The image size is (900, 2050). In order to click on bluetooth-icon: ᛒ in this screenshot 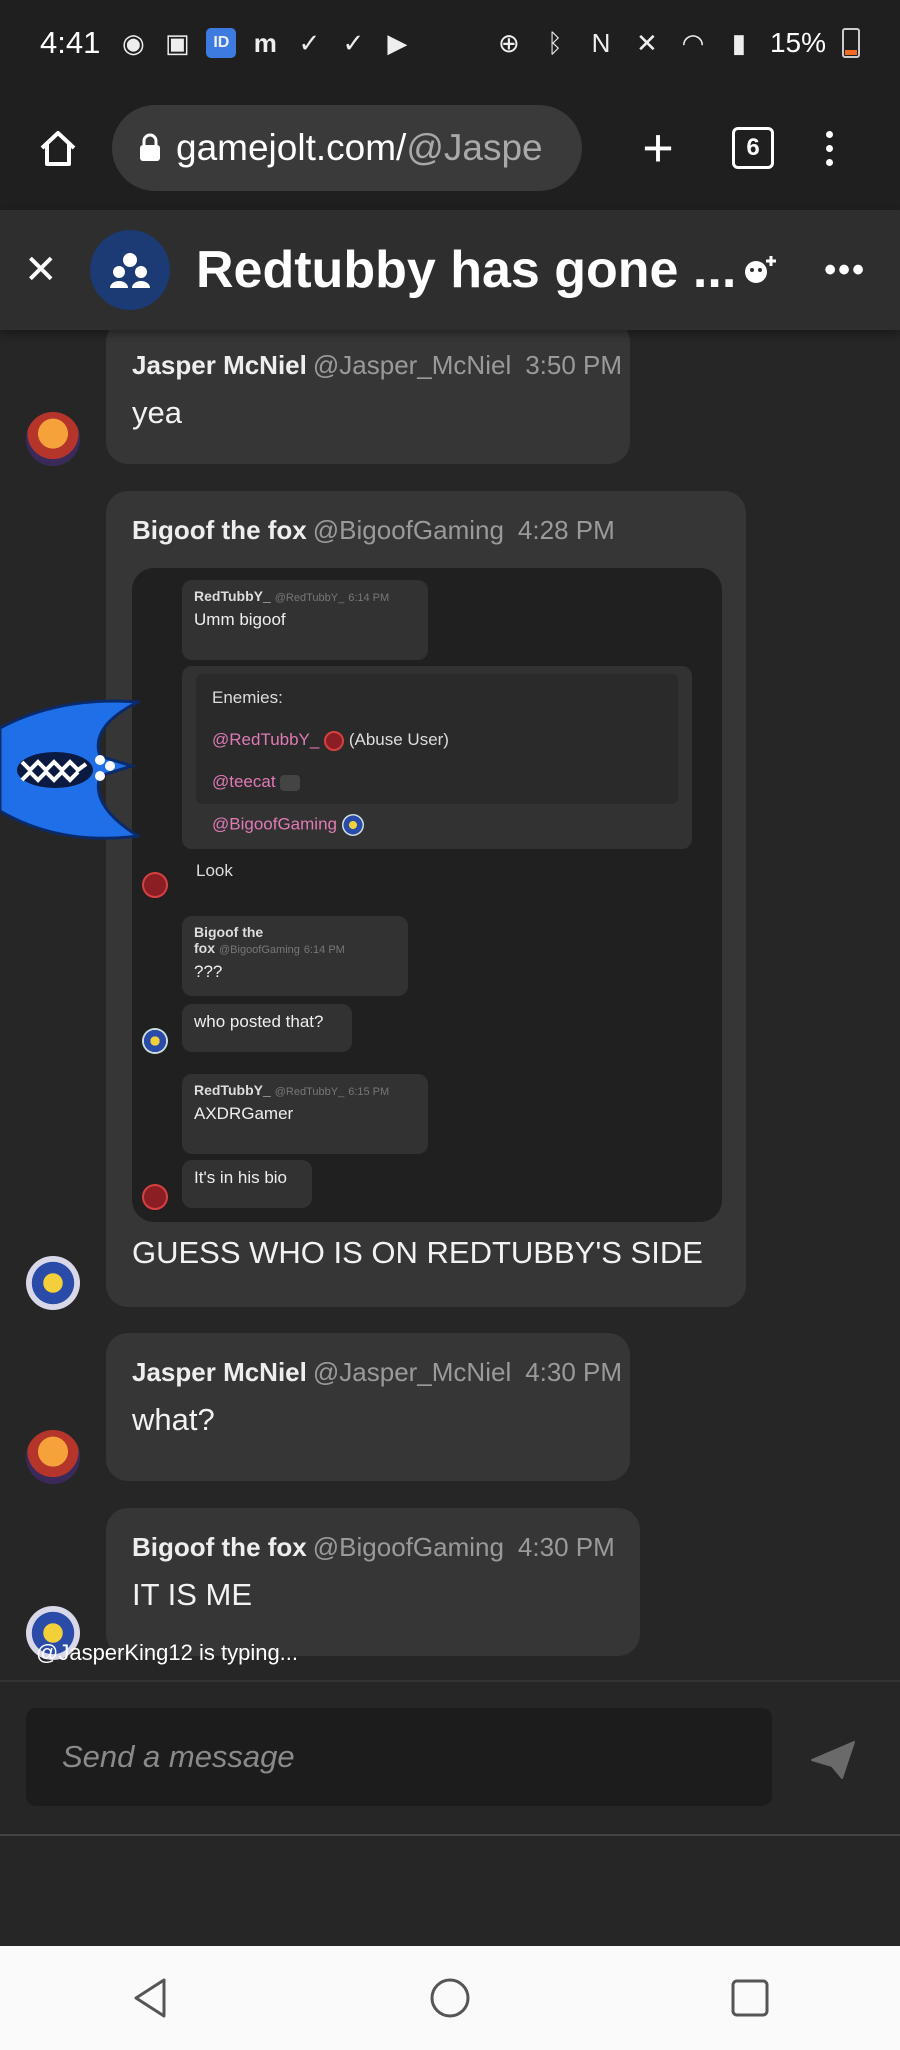, I will do `click(555, 42)`.